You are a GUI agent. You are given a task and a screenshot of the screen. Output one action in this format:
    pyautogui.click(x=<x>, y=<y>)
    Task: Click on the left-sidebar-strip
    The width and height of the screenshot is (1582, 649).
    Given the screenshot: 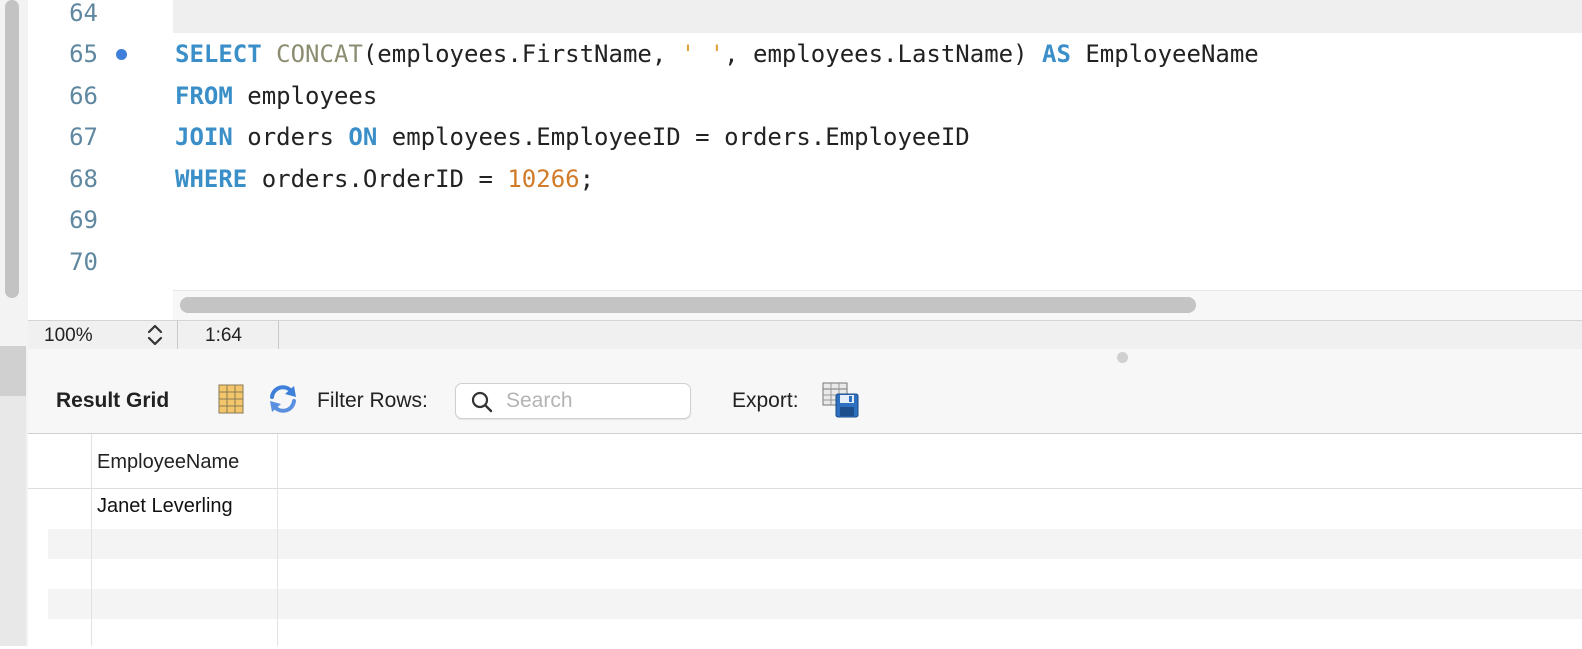 What is the action you would take?
    pyautogui.click(x=14, y=323)
    